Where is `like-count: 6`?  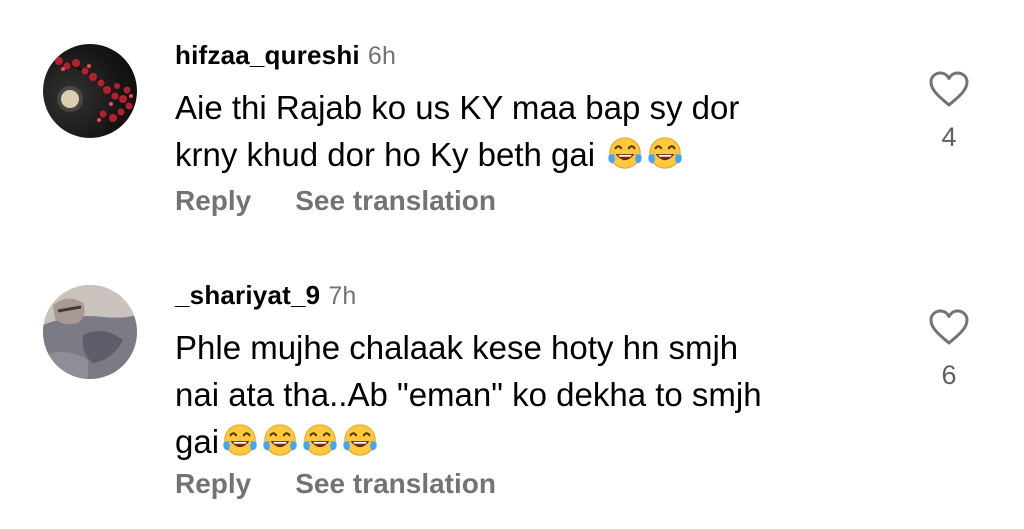 like-count: 6 is located at coordinates (949, 375).